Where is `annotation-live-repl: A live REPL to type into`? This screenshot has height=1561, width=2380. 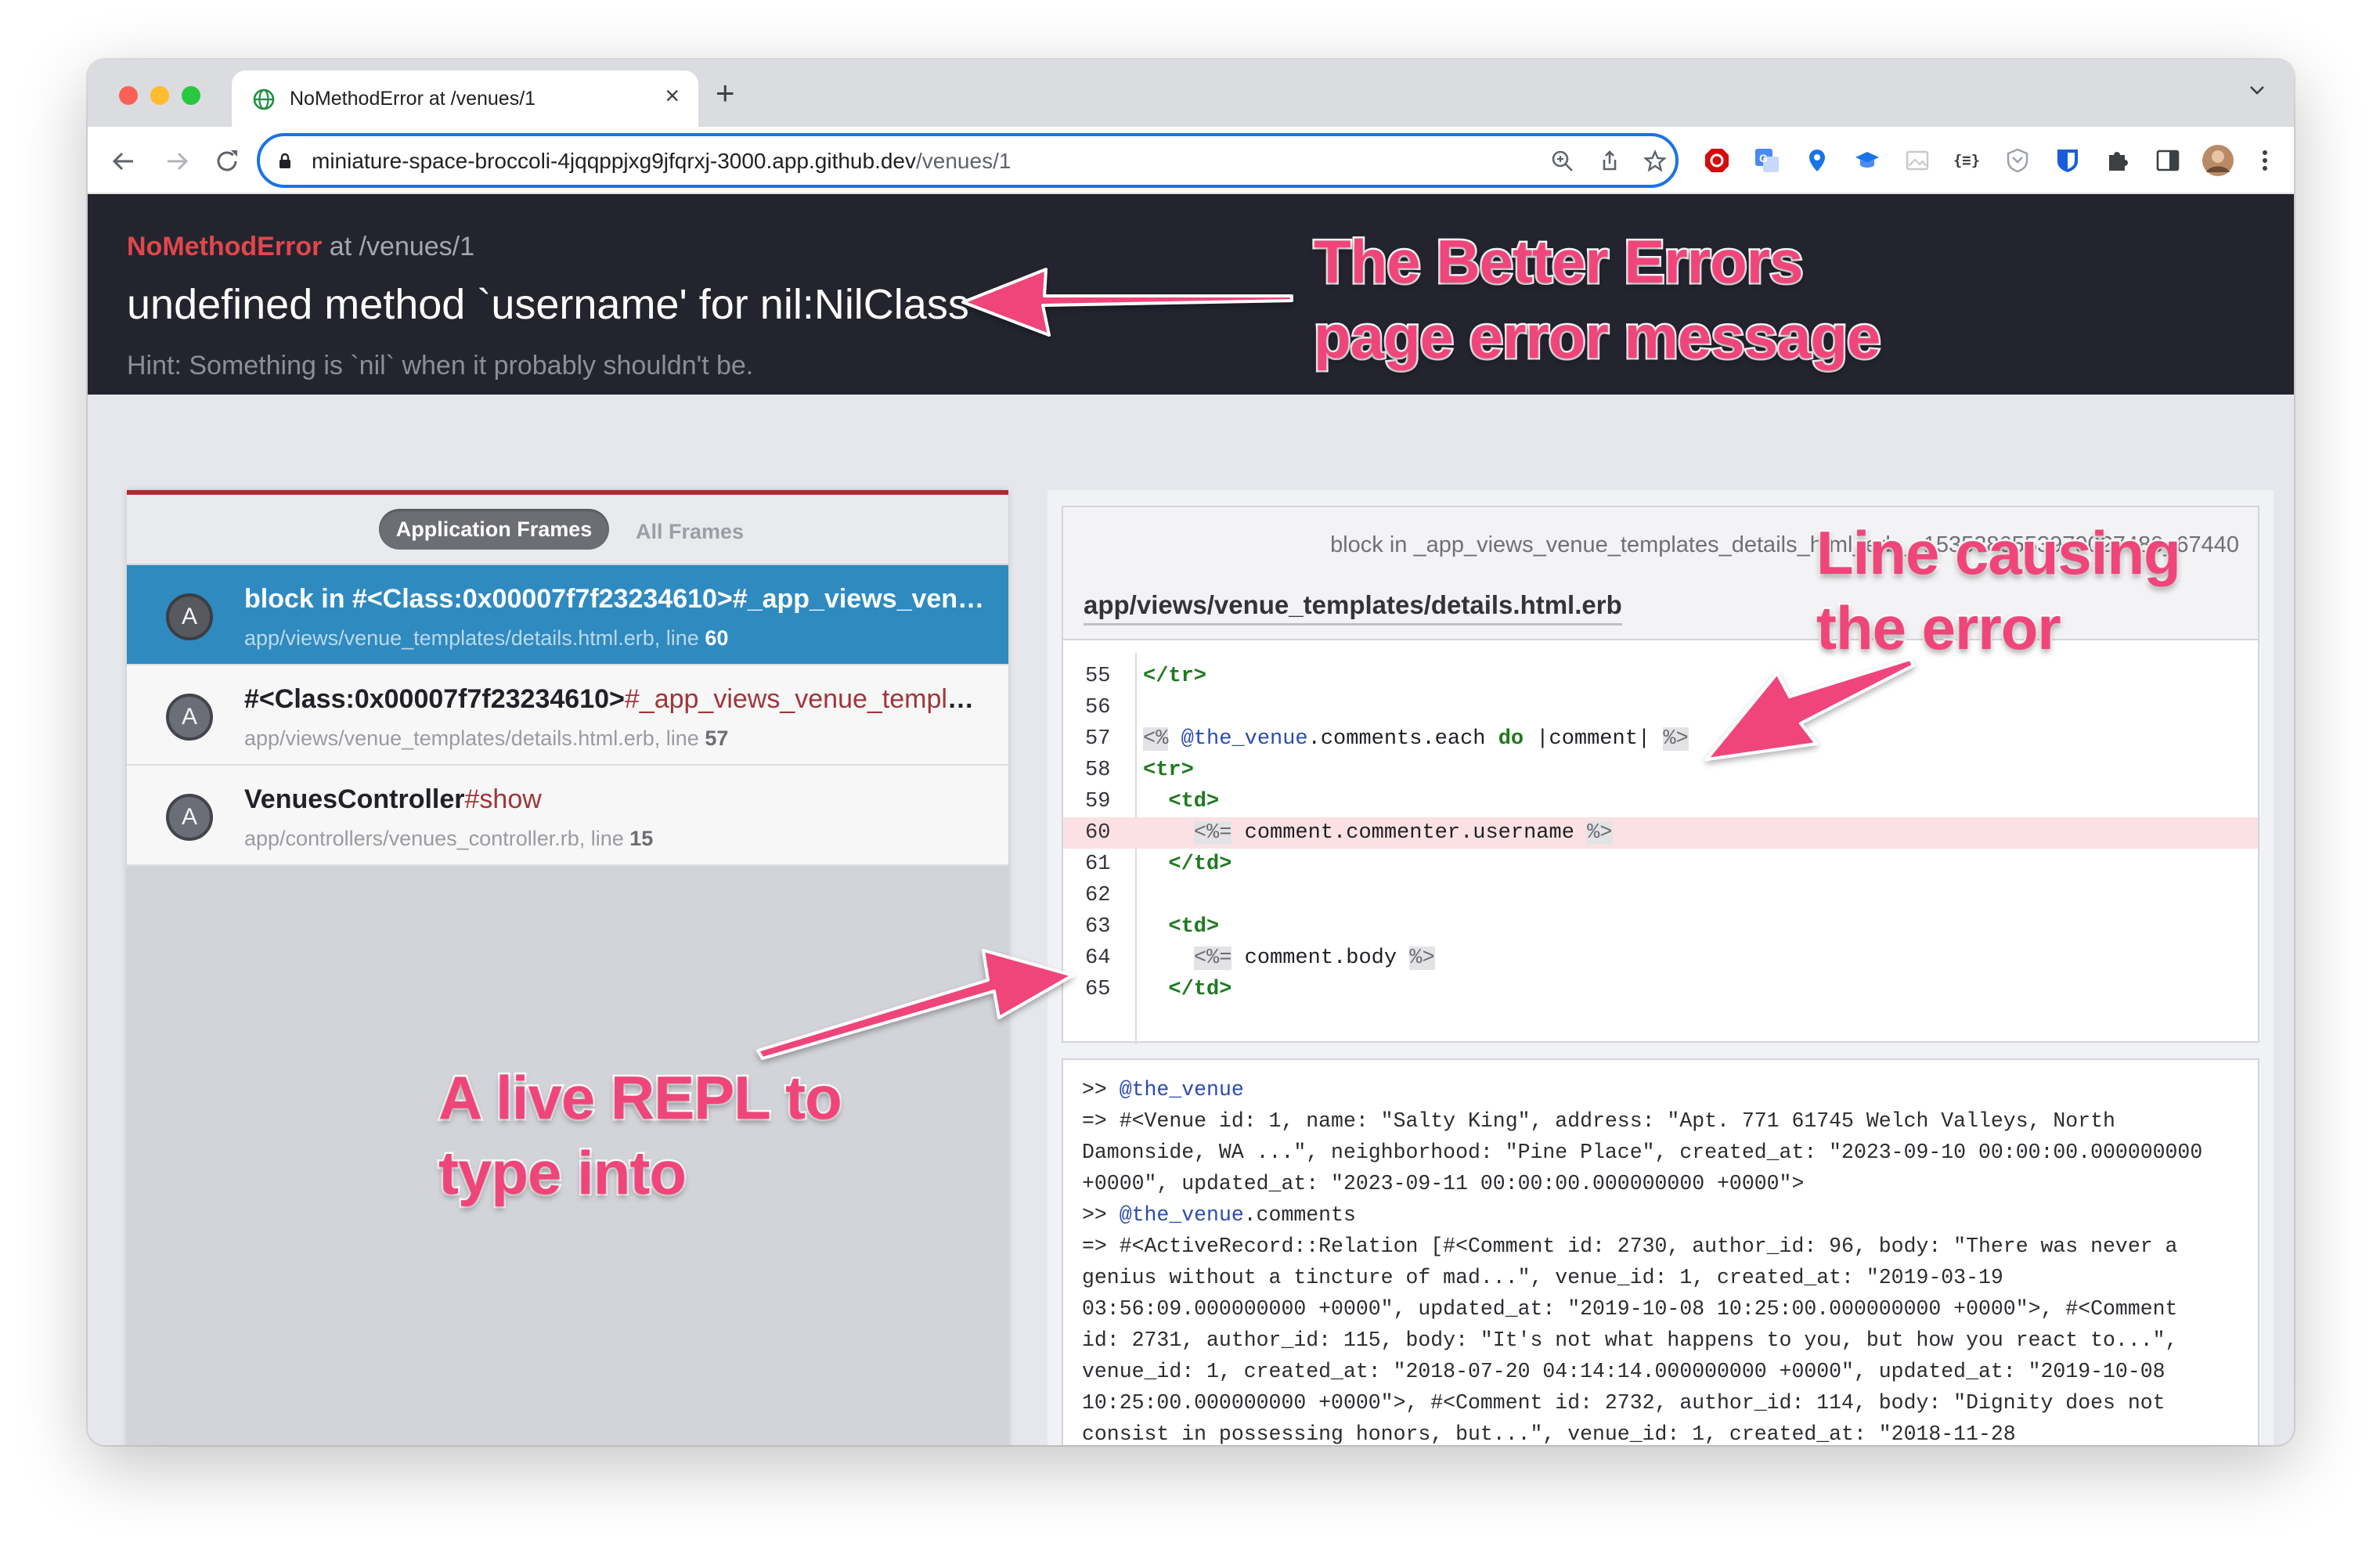 annotation-live-repl: A live REPL to type into is located at coordinates (641, 1135).